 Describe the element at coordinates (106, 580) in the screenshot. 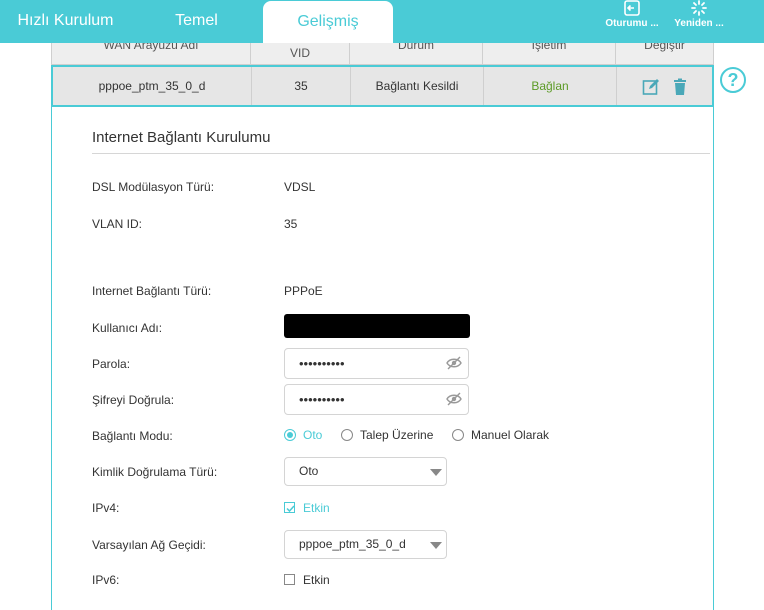

I see `ipv6-label: IPv6:` at that location.